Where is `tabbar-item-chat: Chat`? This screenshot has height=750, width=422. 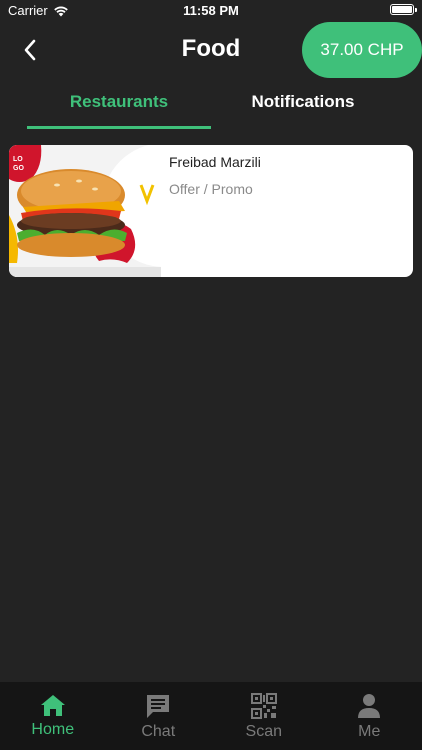 tabbar-item-chat: Chat is located at coordinates (159, 716).